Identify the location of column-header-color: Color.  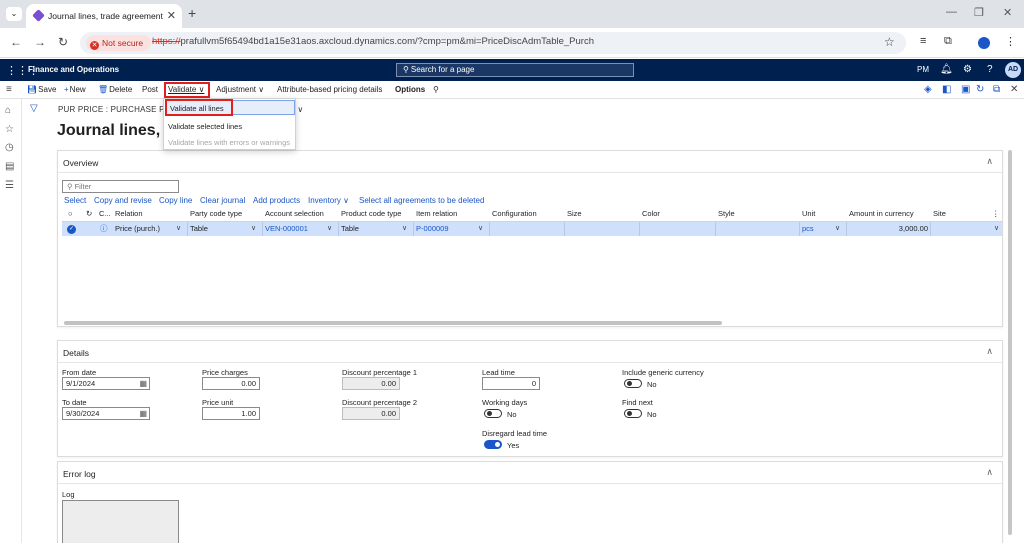
(651, 214).